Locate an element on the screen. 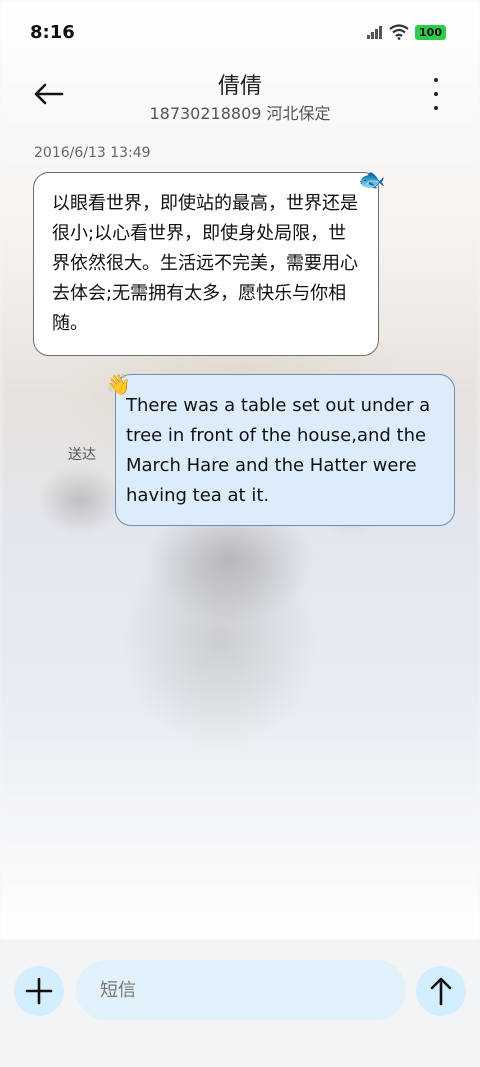 This screenshot has width=480, height=1067. plus-icon is located at coordinates (39, 991).